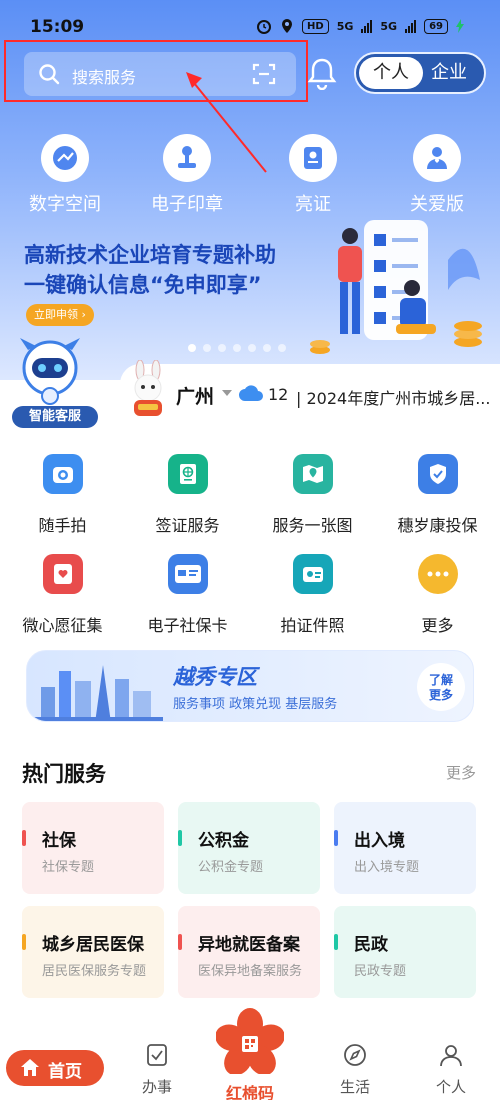 Image resolution: width=500 pixels, height=1100 pixels. I want to click on service-id-photo: 拍证件照, so click(312, 595).